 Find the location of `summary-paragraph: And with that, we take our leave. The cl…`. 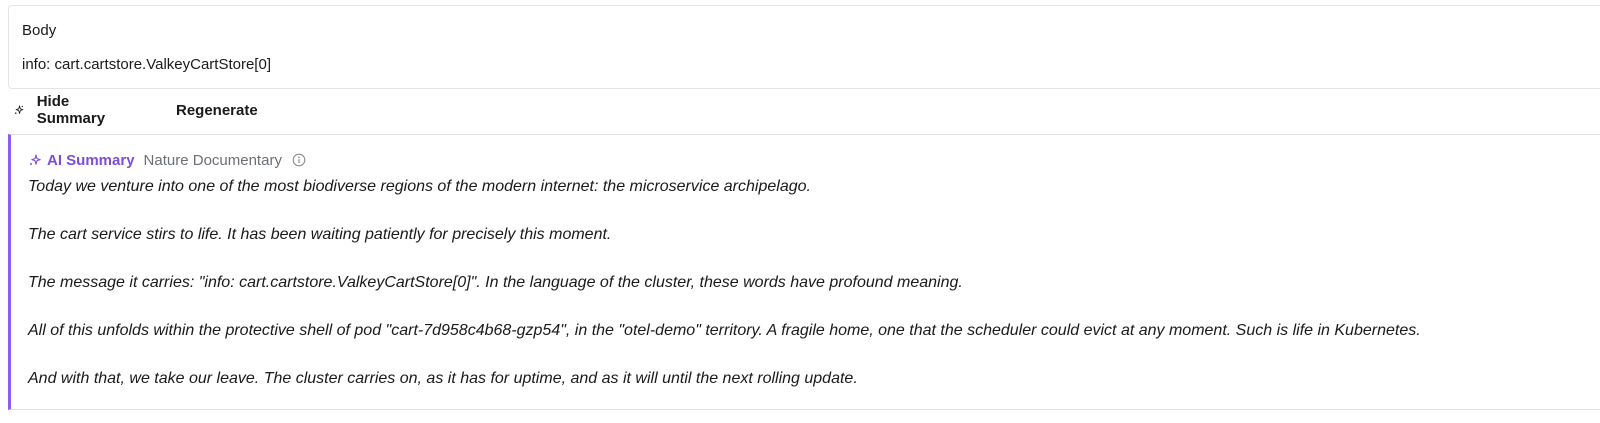

summary-paragraph: And with that, we take our leave. The cl… is located at coordinates (443, 378).